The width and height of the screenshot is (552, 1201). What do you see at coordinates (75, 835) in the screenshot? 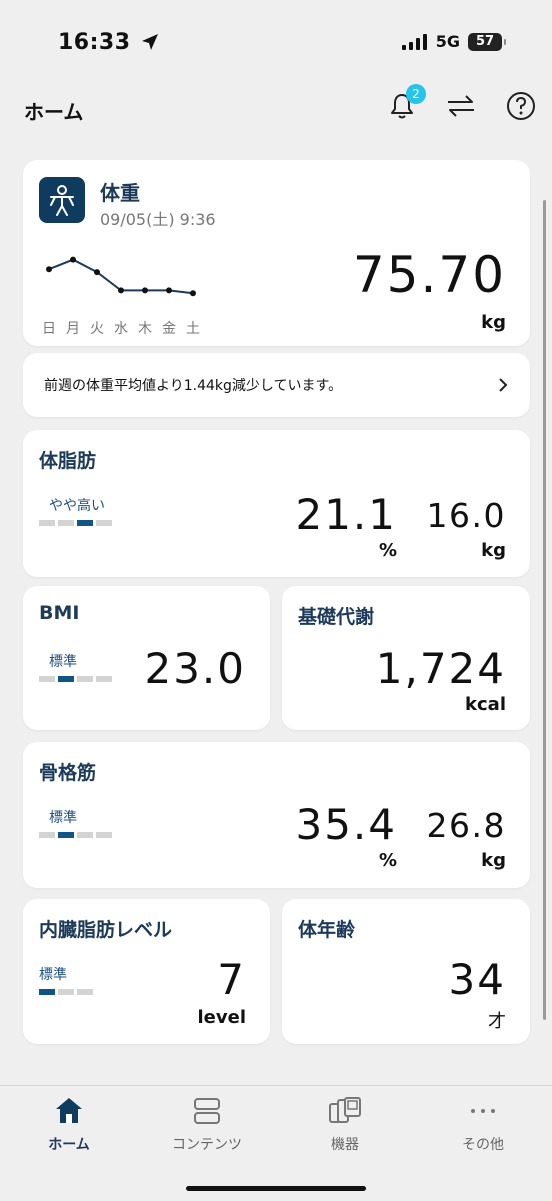
I see `skeletal-muscle-level-bar` at bounding box center [75, 835].